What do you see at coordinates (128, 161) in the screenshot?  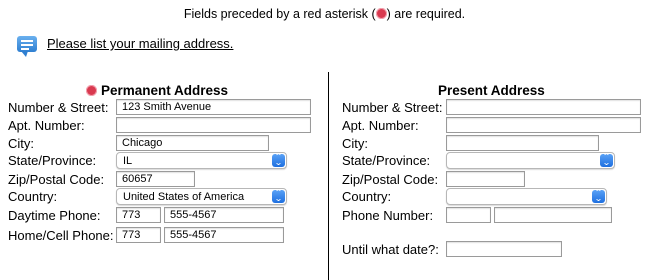 I see `perm-state-value: IL` at bounding box center [128, 161].